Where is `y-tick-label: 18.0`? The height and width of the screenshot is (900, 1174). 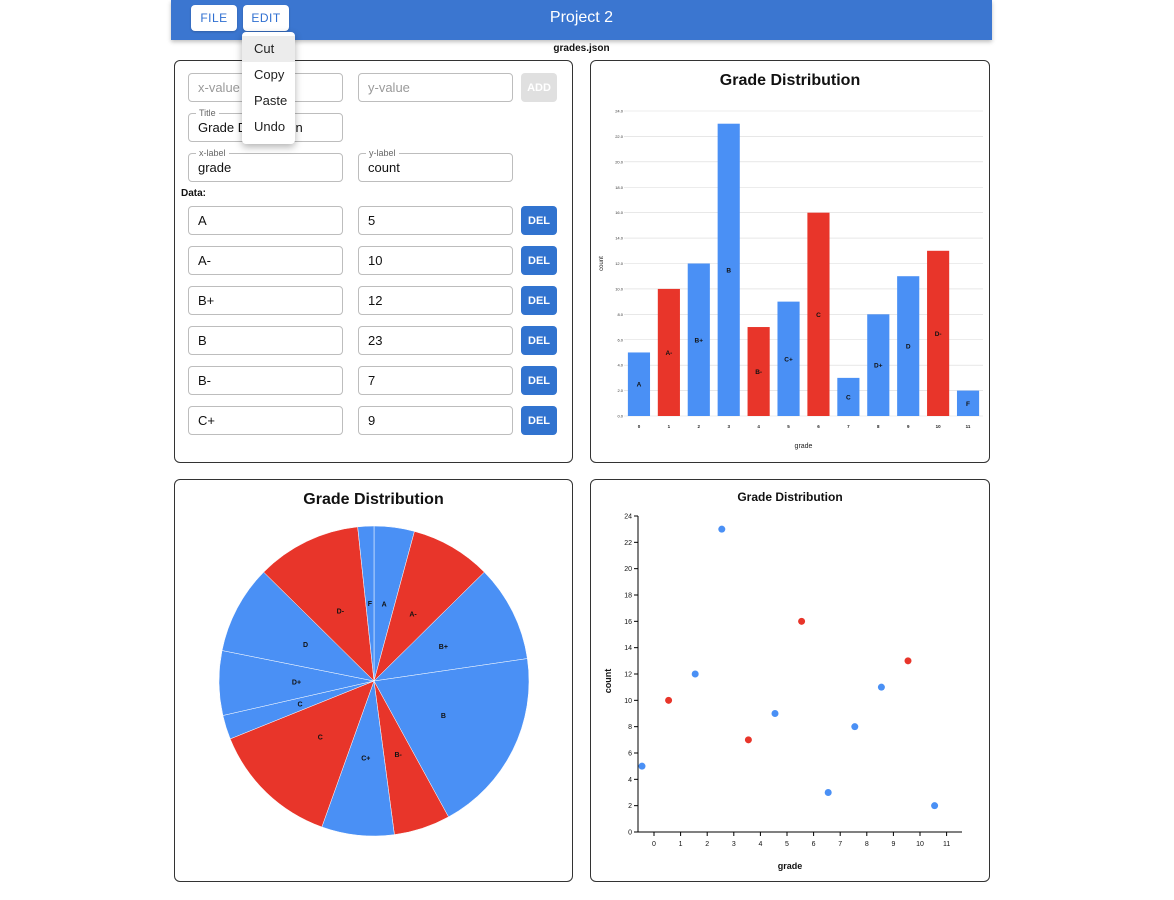 y-tick-label: 18.0 is located at coordinates (619, 187).